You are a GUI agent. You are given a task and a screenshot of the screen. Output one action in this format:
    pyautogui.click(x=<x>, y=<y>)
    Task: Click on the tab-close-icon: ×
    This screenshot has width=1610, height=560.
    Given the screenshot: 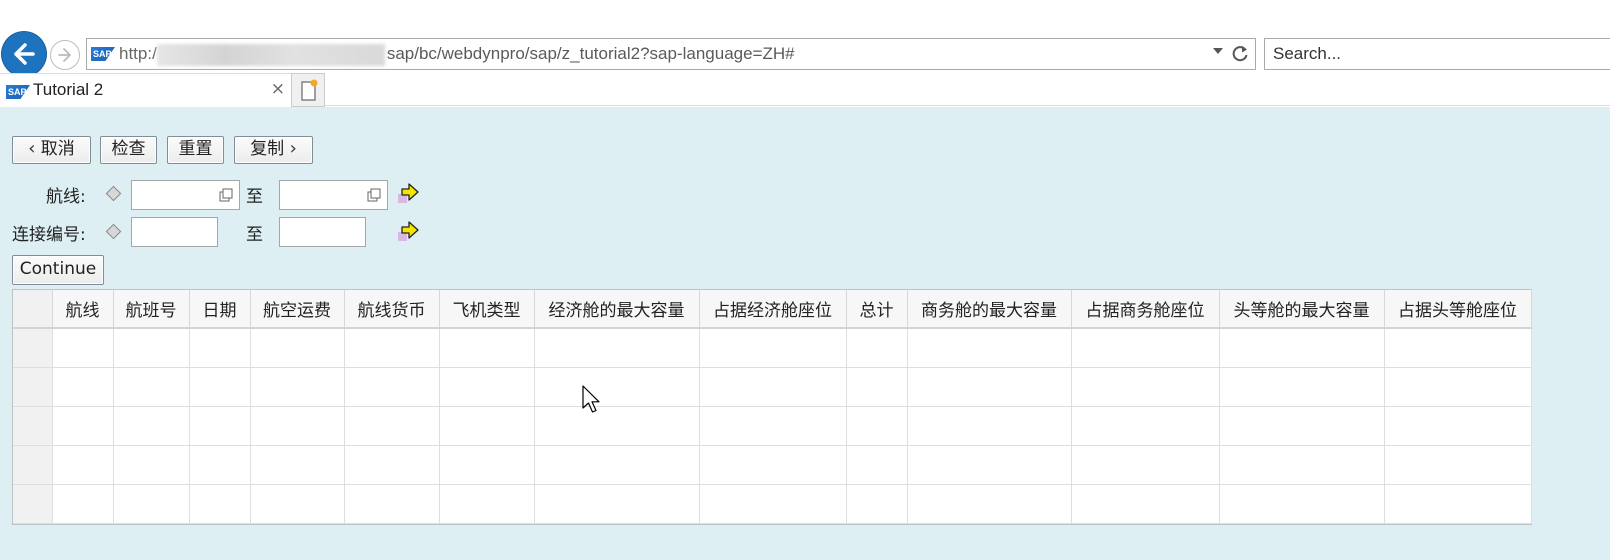 What is the action you would take?
    pyautogui.click(x=278, y=89)
    